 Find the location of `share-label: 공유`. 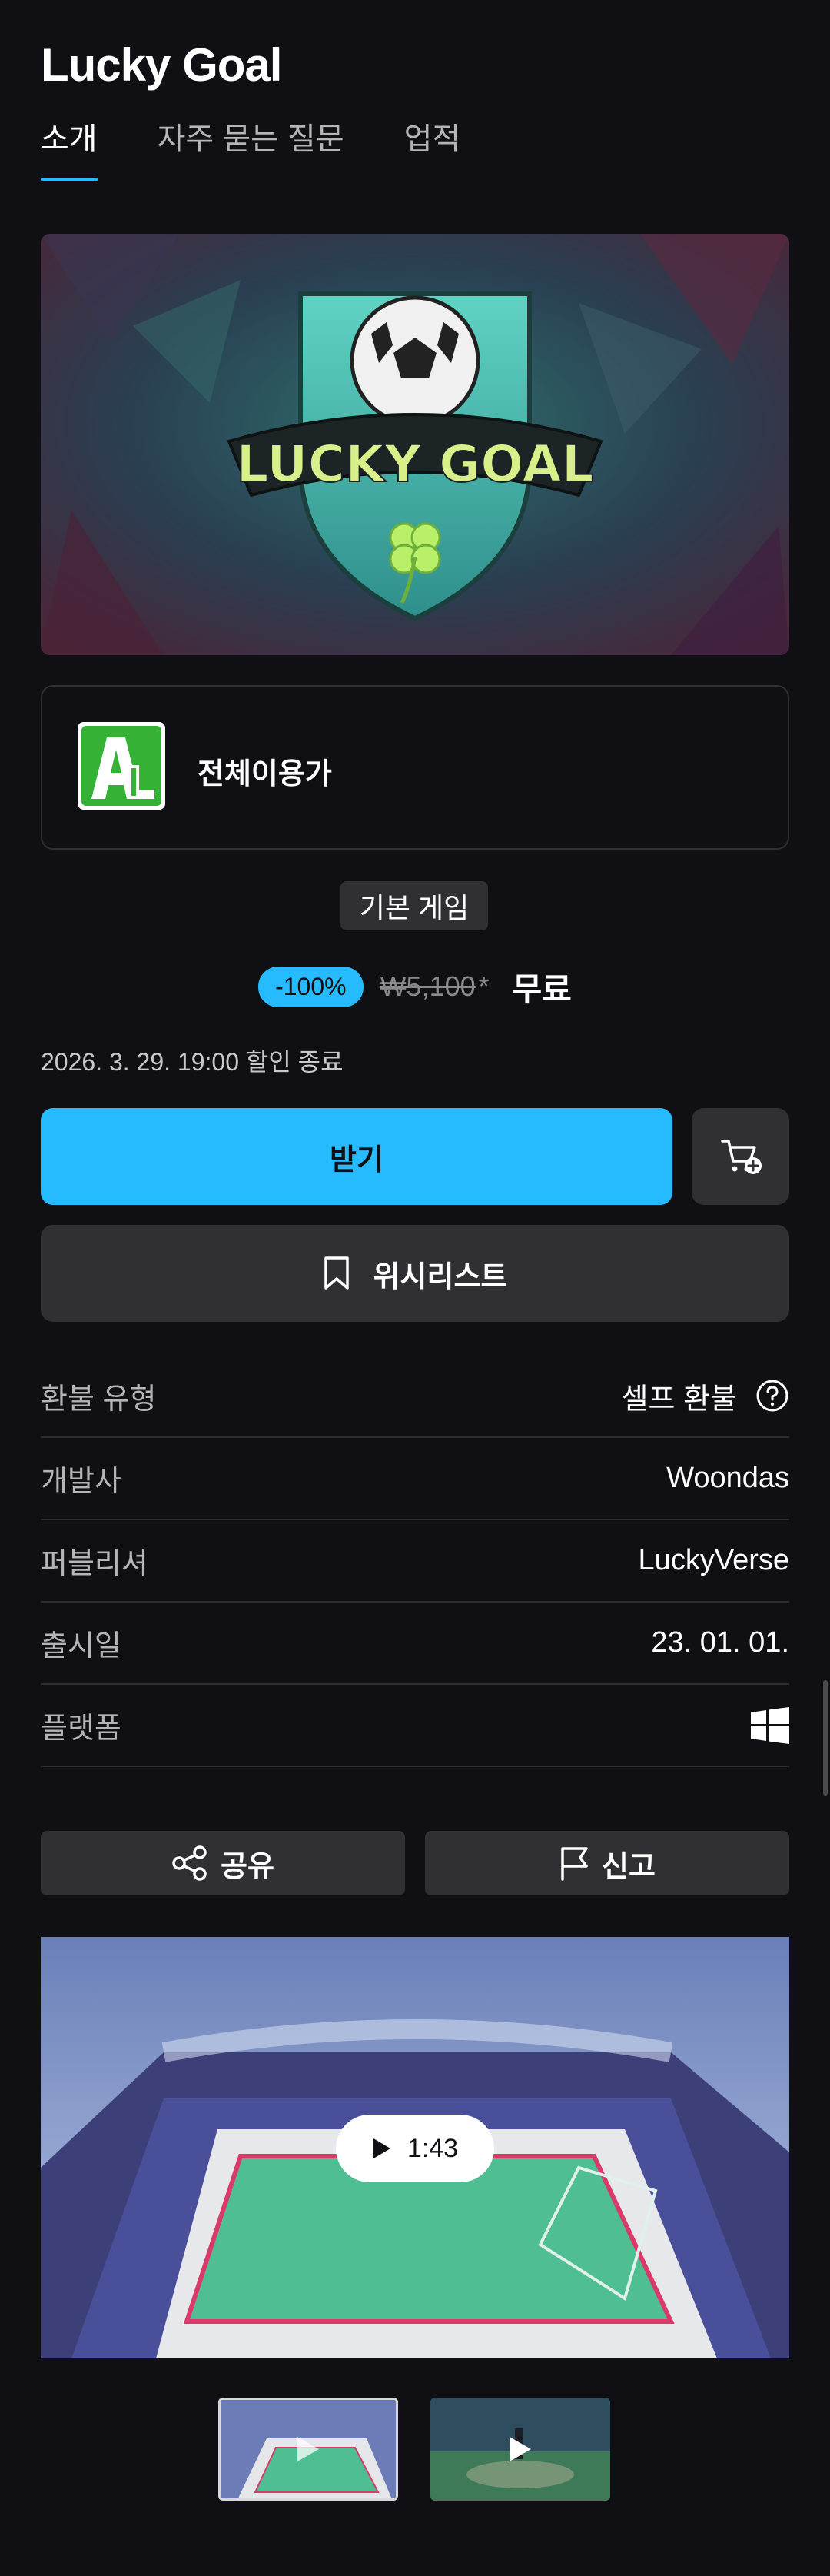

share-label: 공유 is located at coordinates (247, 1866).